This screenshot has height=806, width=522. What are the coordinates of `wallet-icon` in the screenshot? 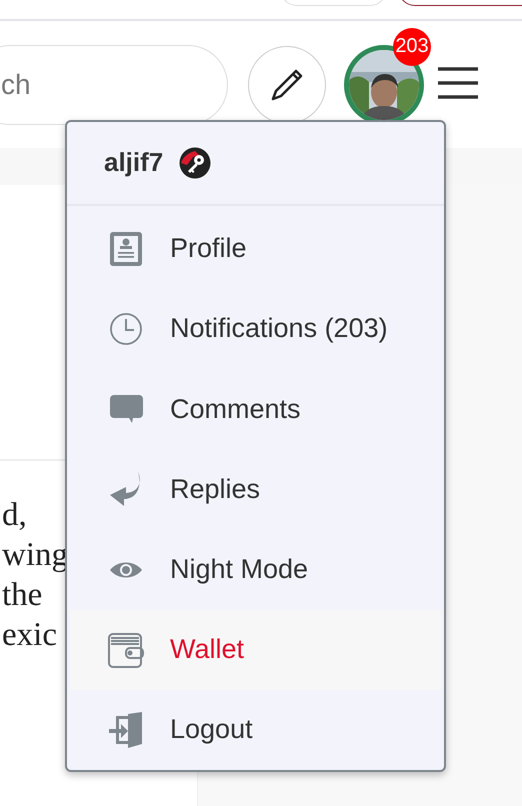 It's located at (126, 650).